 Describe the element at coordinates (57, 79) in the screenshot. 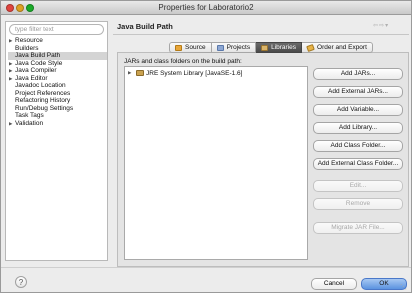

I see `tree-item-java-editor: Java Editor` at that location.